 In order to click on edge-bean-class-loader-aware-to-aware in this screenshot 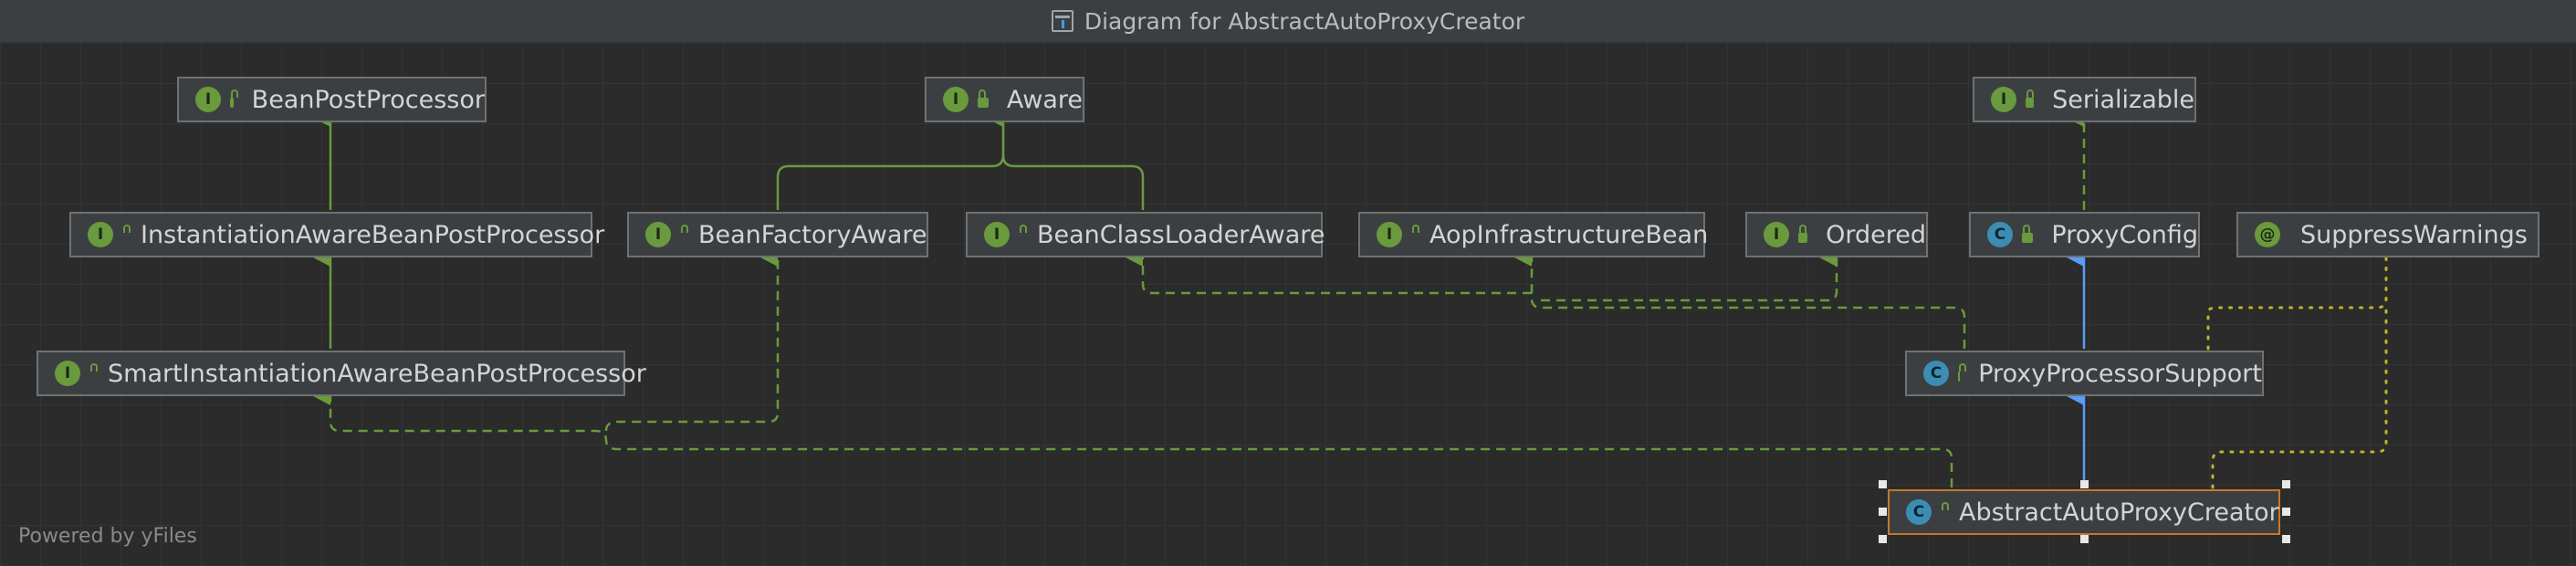, I will do `click(1073, 182)`.